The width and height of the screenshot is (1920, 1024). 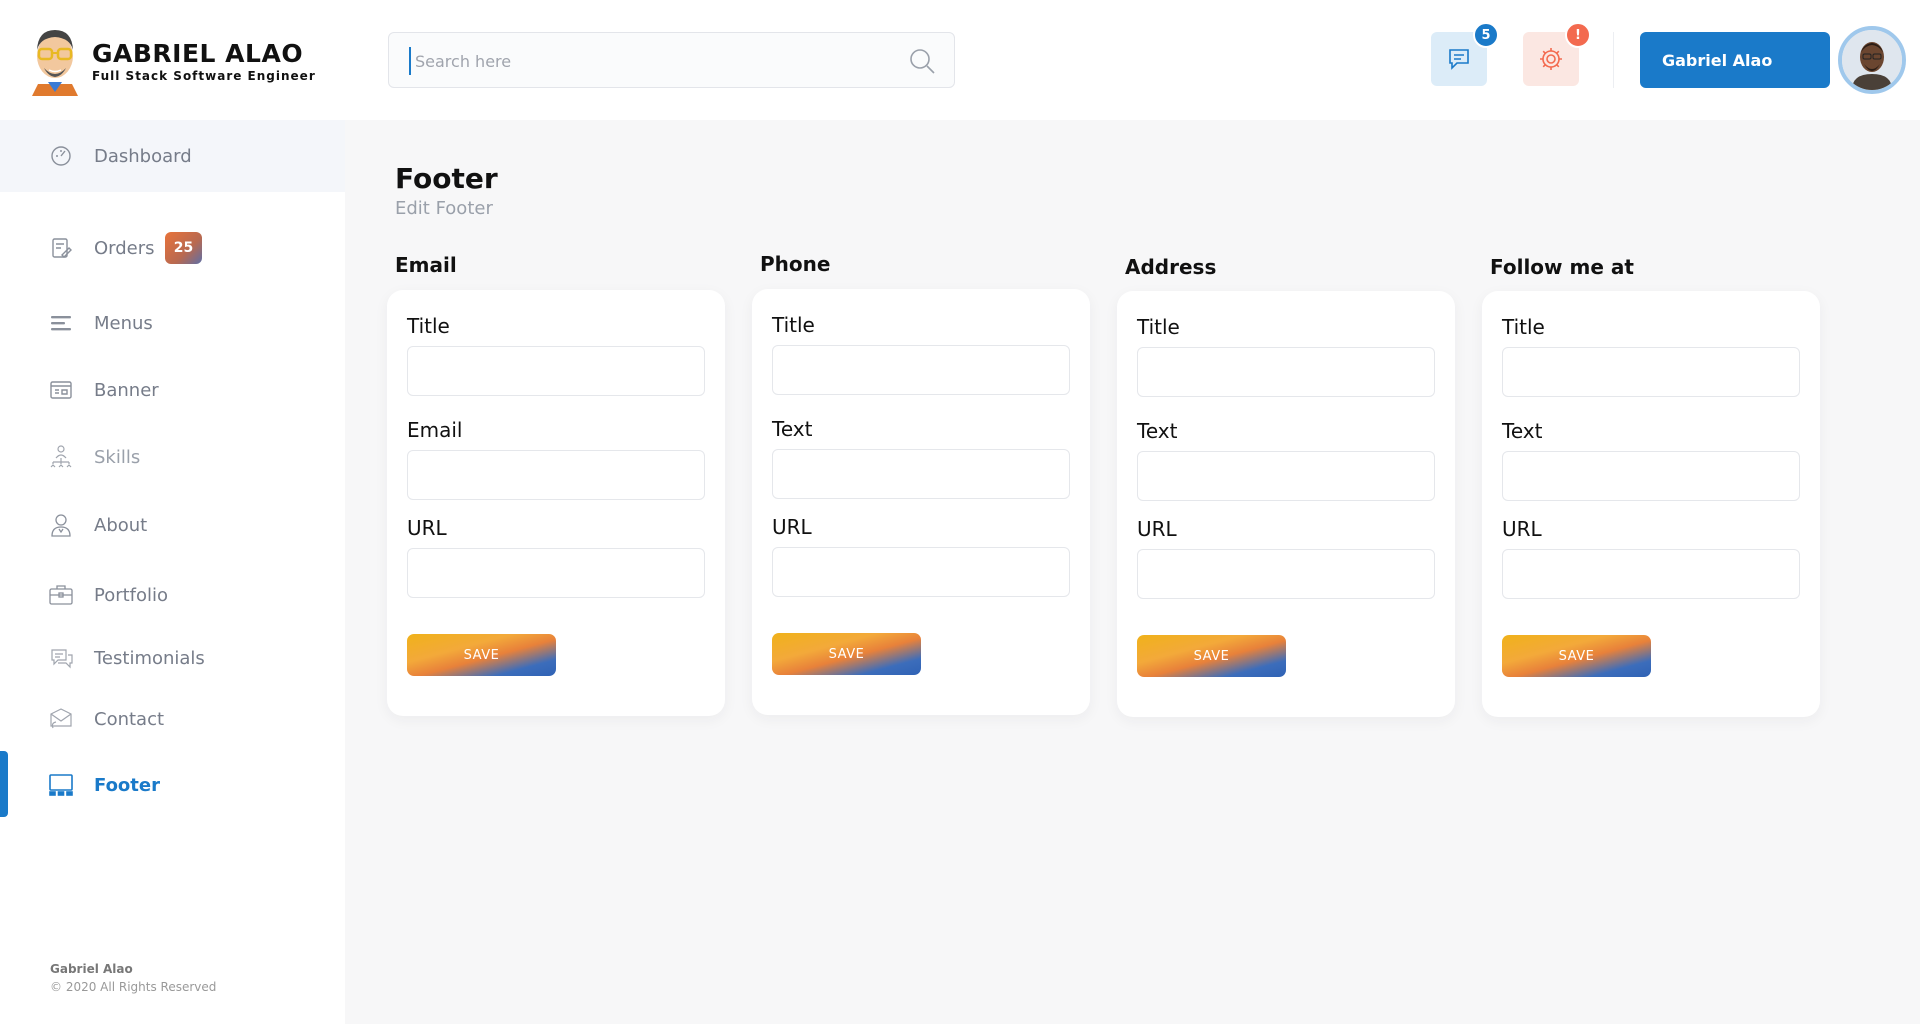 I want to click on address-text-input, so click(x=1286, y=476).